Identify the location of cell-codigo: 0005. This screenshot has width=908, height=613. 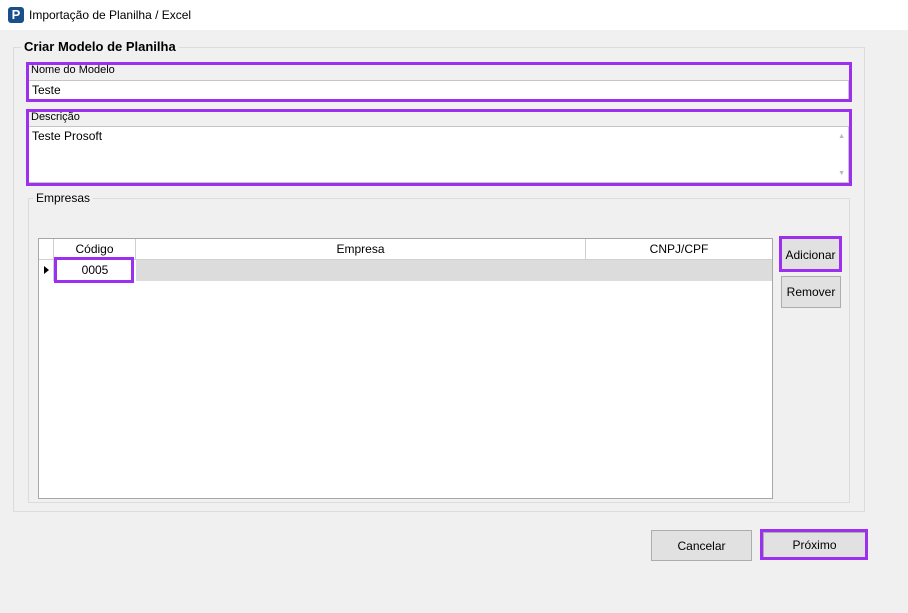
(95, 270).